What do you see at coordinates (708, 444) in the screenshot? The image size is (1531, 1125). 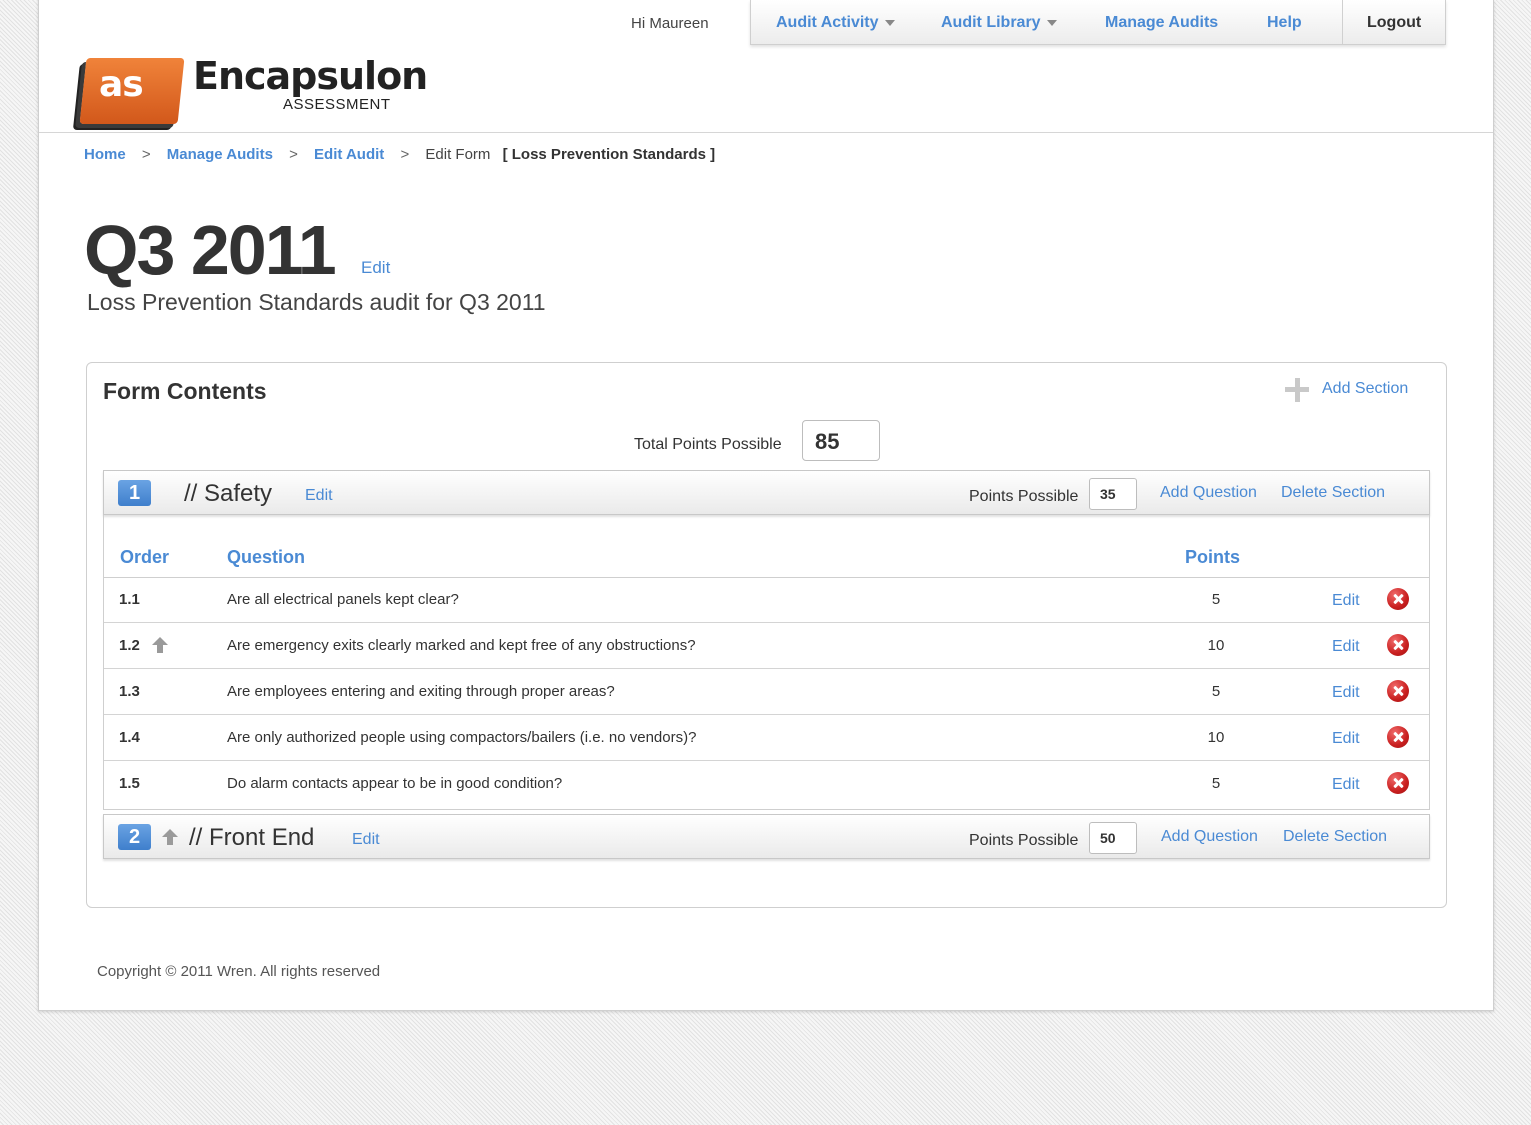 I see `total-points-label: Total Points Possible` at bounding box center [708, 444].